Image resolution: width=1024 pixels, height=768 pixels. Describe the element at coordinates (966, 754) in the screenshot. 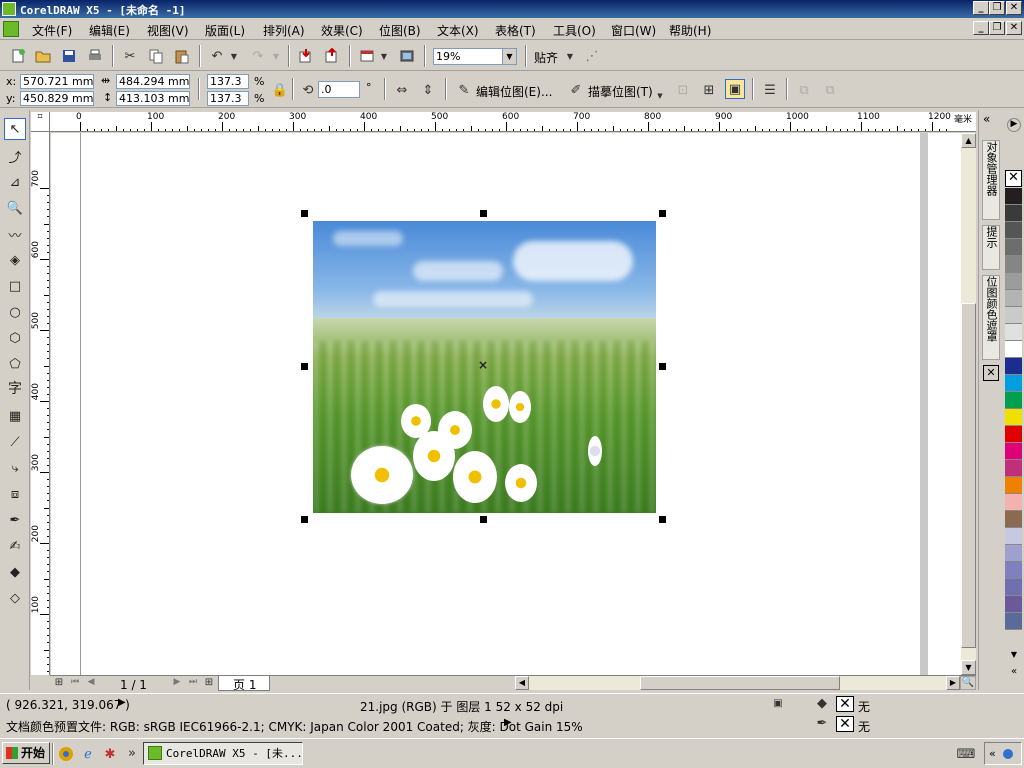

I see `keyboard-tray-icon: ⌨` at that location.